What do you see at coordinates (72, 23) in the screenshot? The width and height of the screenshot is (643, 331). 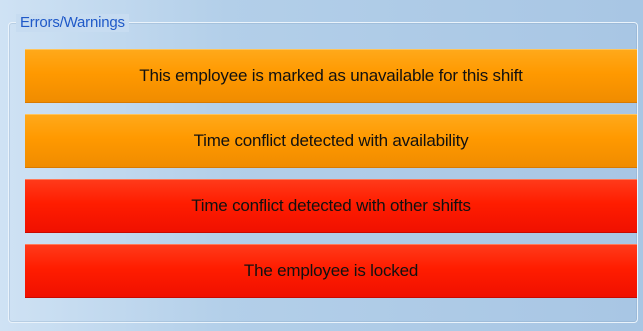 I see `groupbox-title: Errors/Warnings` at bounding box center [72, 23].